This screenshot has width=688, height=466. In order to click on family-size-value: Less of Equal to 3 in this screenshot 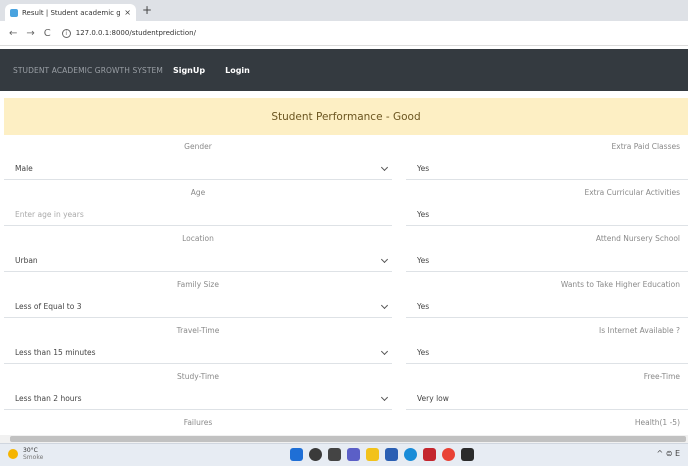, I will do `click(48, 306)`.